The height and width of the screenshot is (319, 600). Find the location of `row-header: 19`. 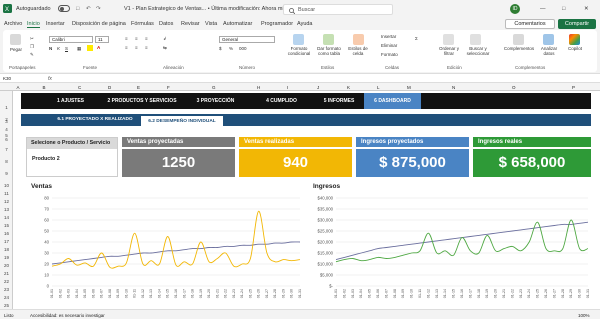

row-header: 19 is located at coordinates (6, 257).